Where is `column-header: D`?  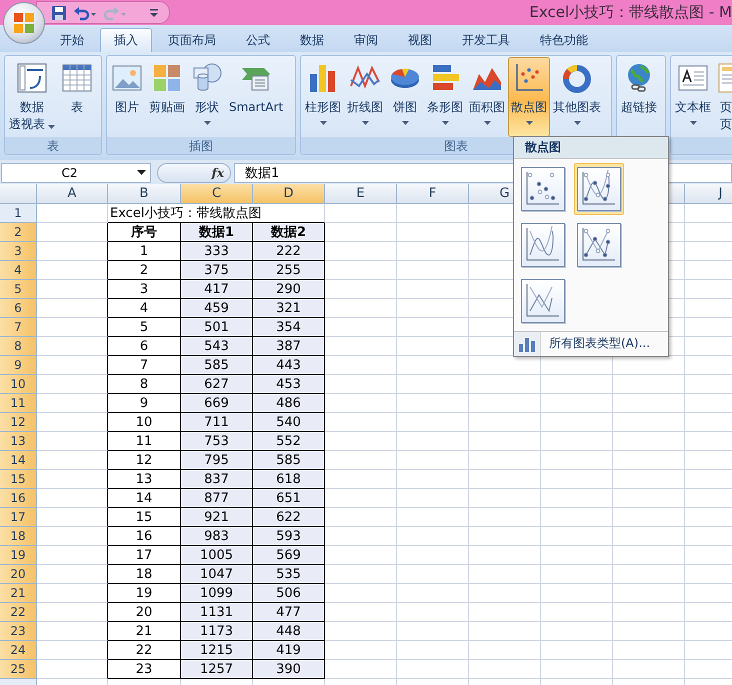 column-header: D is located at coordinates (289, 194).